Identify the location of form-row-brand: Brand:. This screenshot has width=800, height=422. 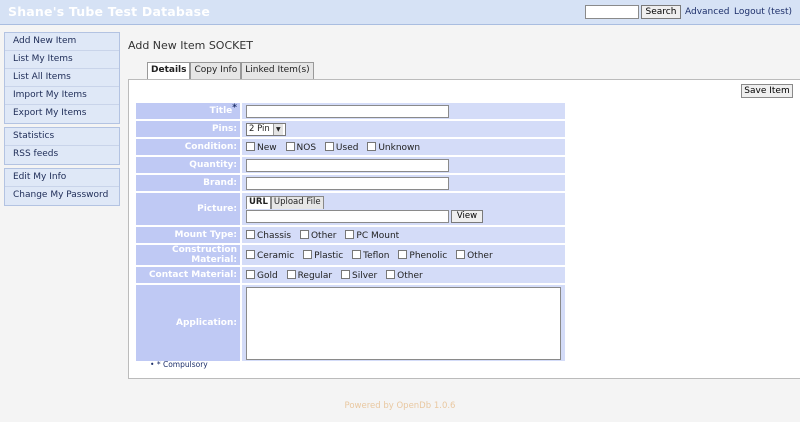
(350, 183).